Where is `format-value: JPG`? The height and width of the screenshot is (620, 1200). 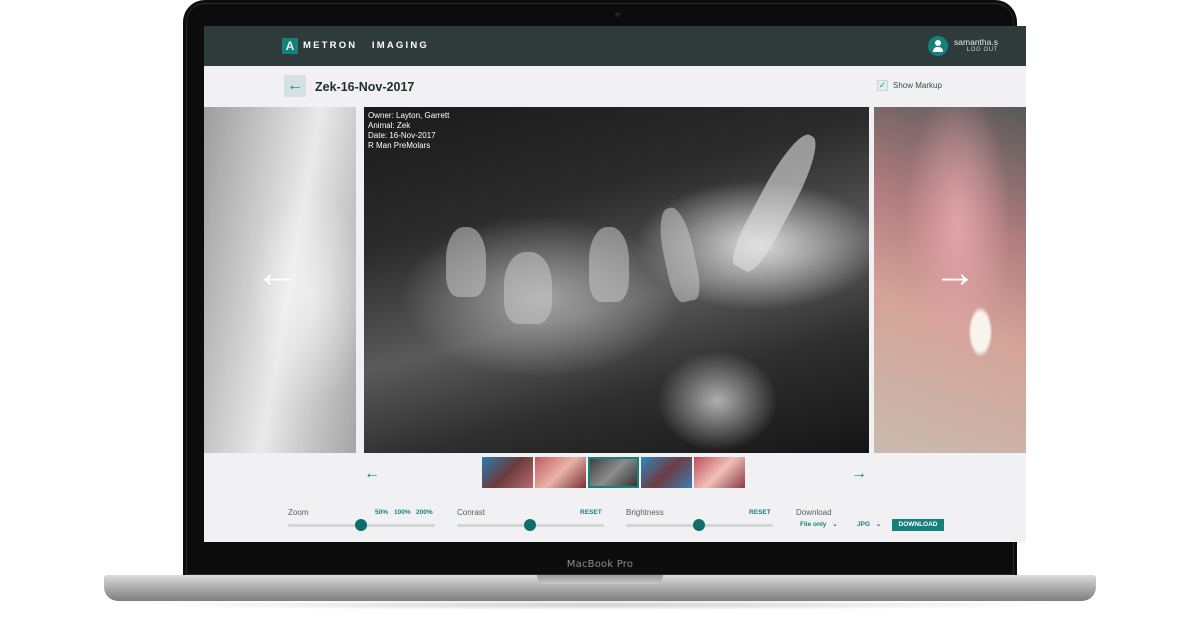 format-value: JPG is located at coordinates (864, 524).